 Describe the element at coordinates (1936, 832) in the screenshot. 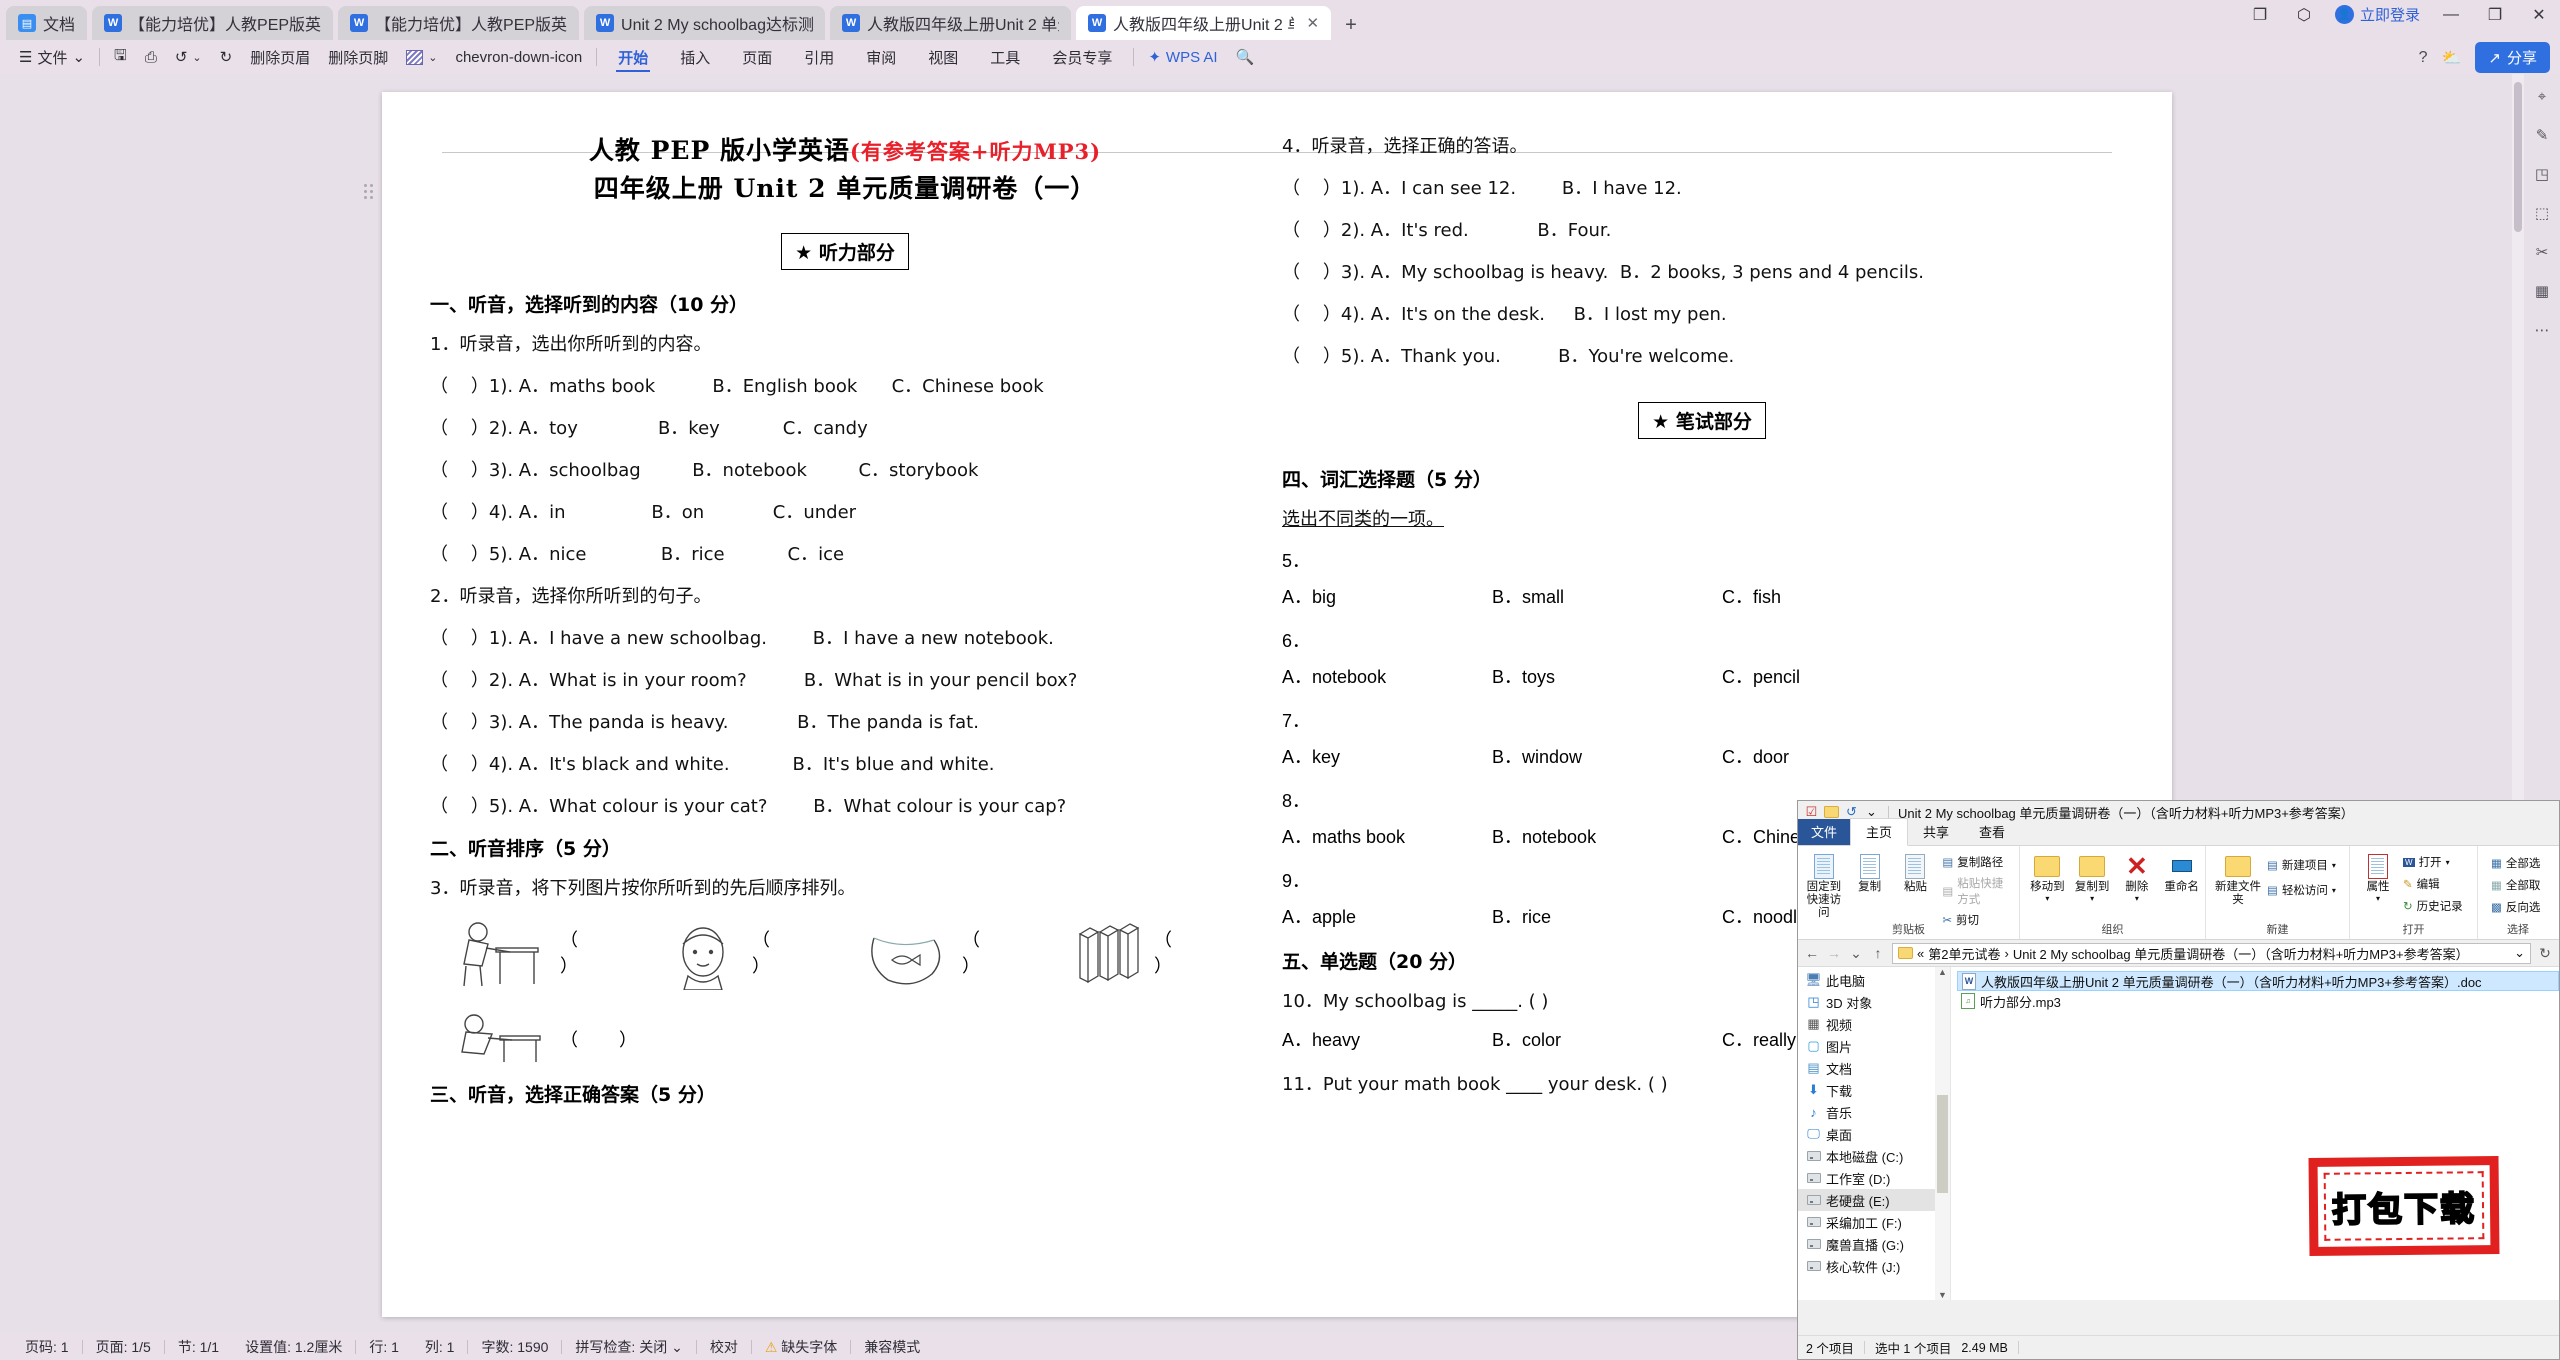

I see `explorer-tab-share: 共享` at that location.